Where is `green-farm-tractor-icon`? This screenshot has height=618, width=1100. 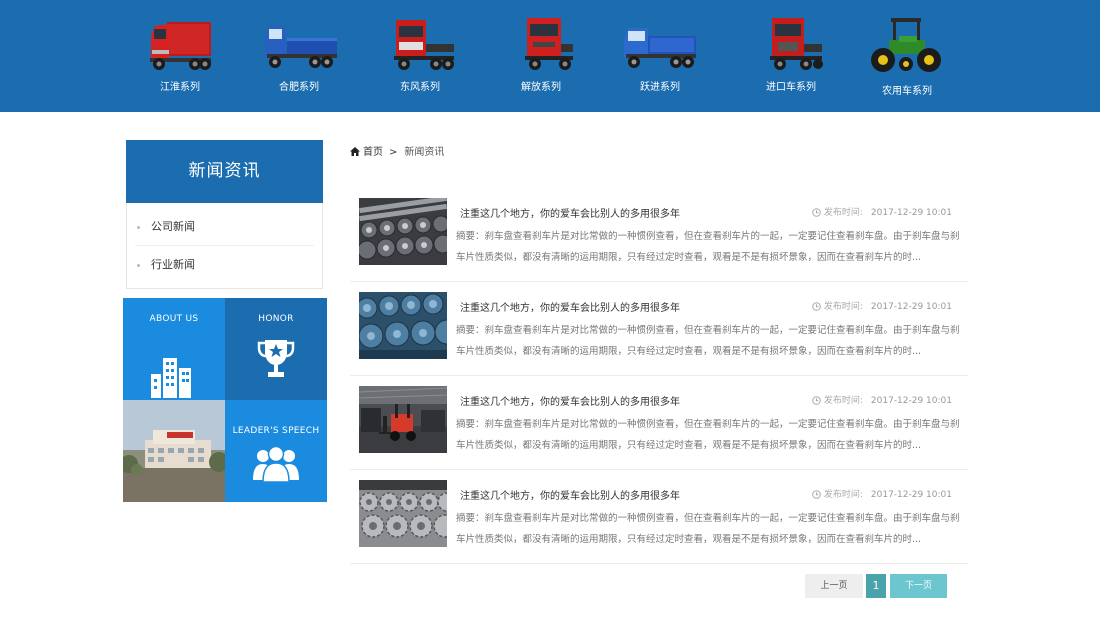 green-farm-tractor-icon is located at coordinates (906, 45).